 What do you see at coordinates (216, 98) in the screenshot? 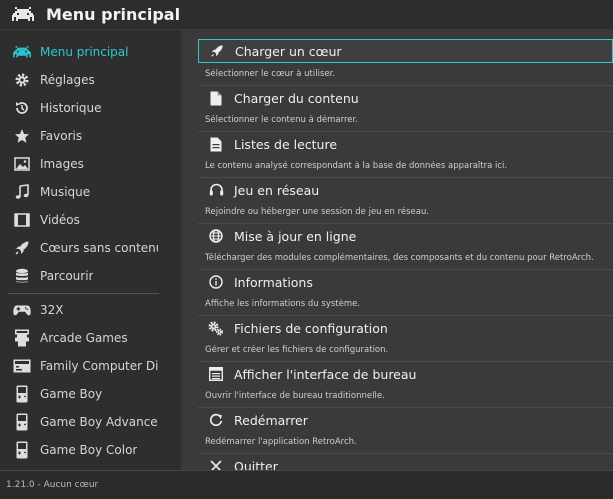
I see `file-icon` at bounding box center [216, 98].